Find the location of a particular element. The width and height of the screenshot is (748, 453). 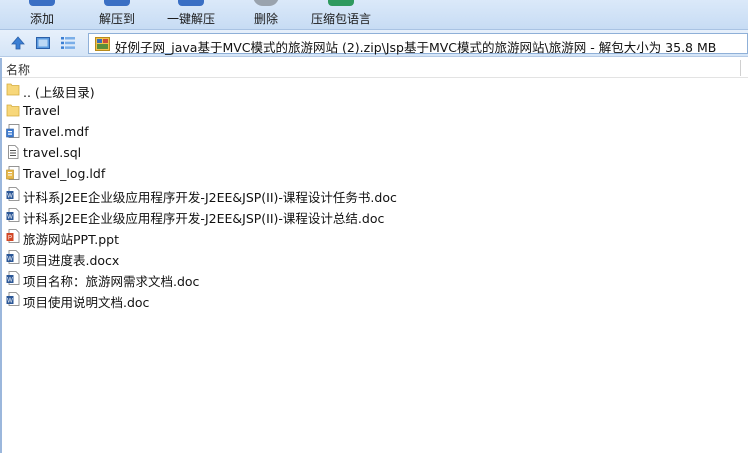

add-button-label: 添加 is located at coordinates (41, 19).